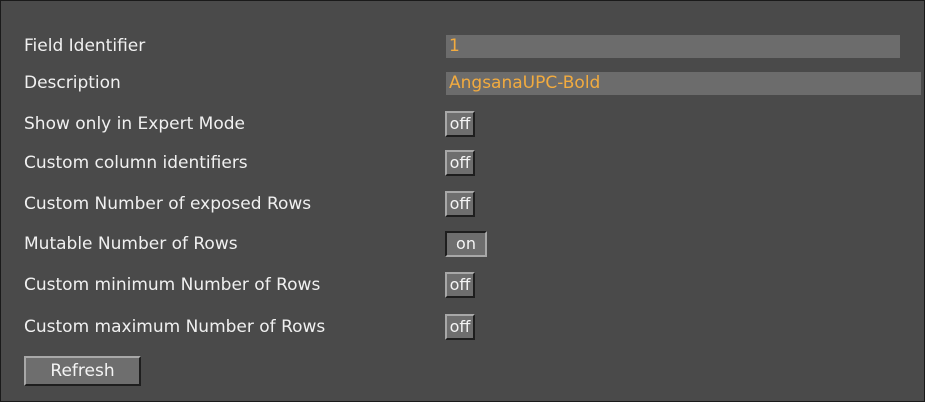  What do you see at coordinates (460, 327) in the screenshot?
I see `custom-maximum-rows-toggle: off` at bounding box center [460, 327].